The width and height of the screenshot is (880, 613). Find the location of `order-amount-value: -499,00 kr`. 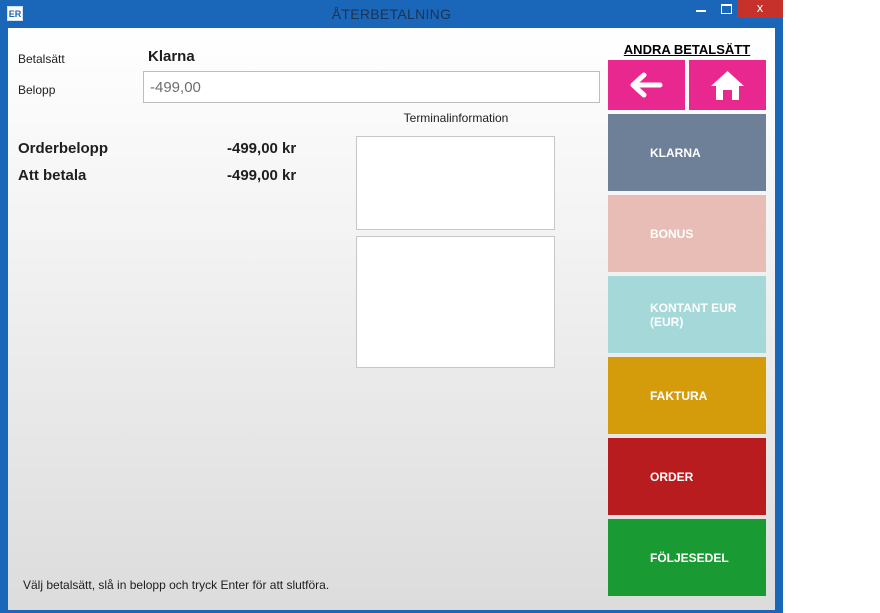

order-amount-value: -499,00 kr is located at coordinates (262, 148).